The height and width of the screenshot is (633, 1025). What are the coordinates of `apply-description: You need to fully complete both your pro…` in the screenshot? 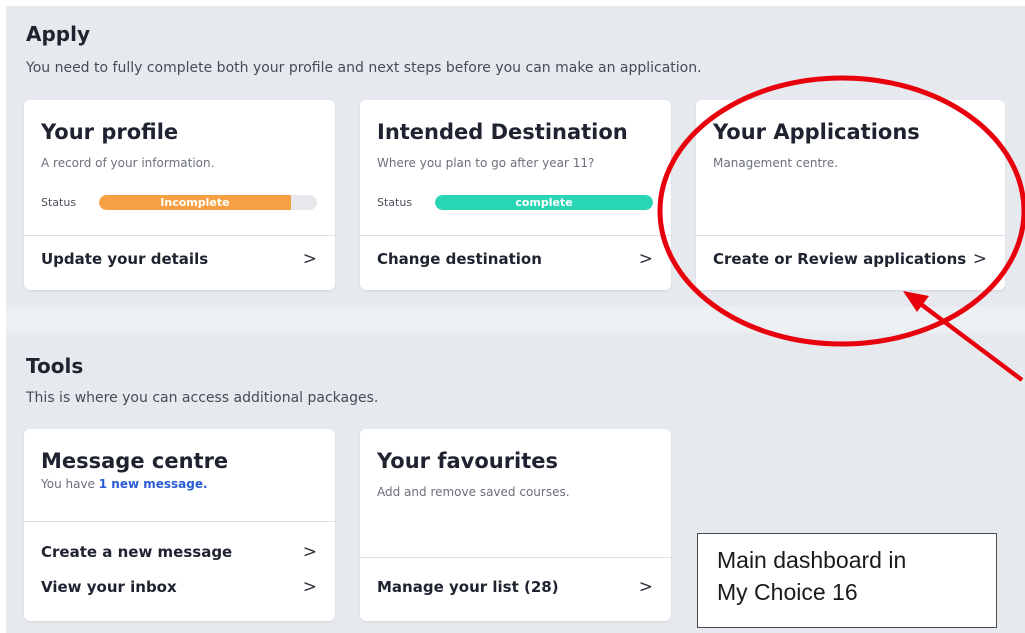 It's located at (364, 68).